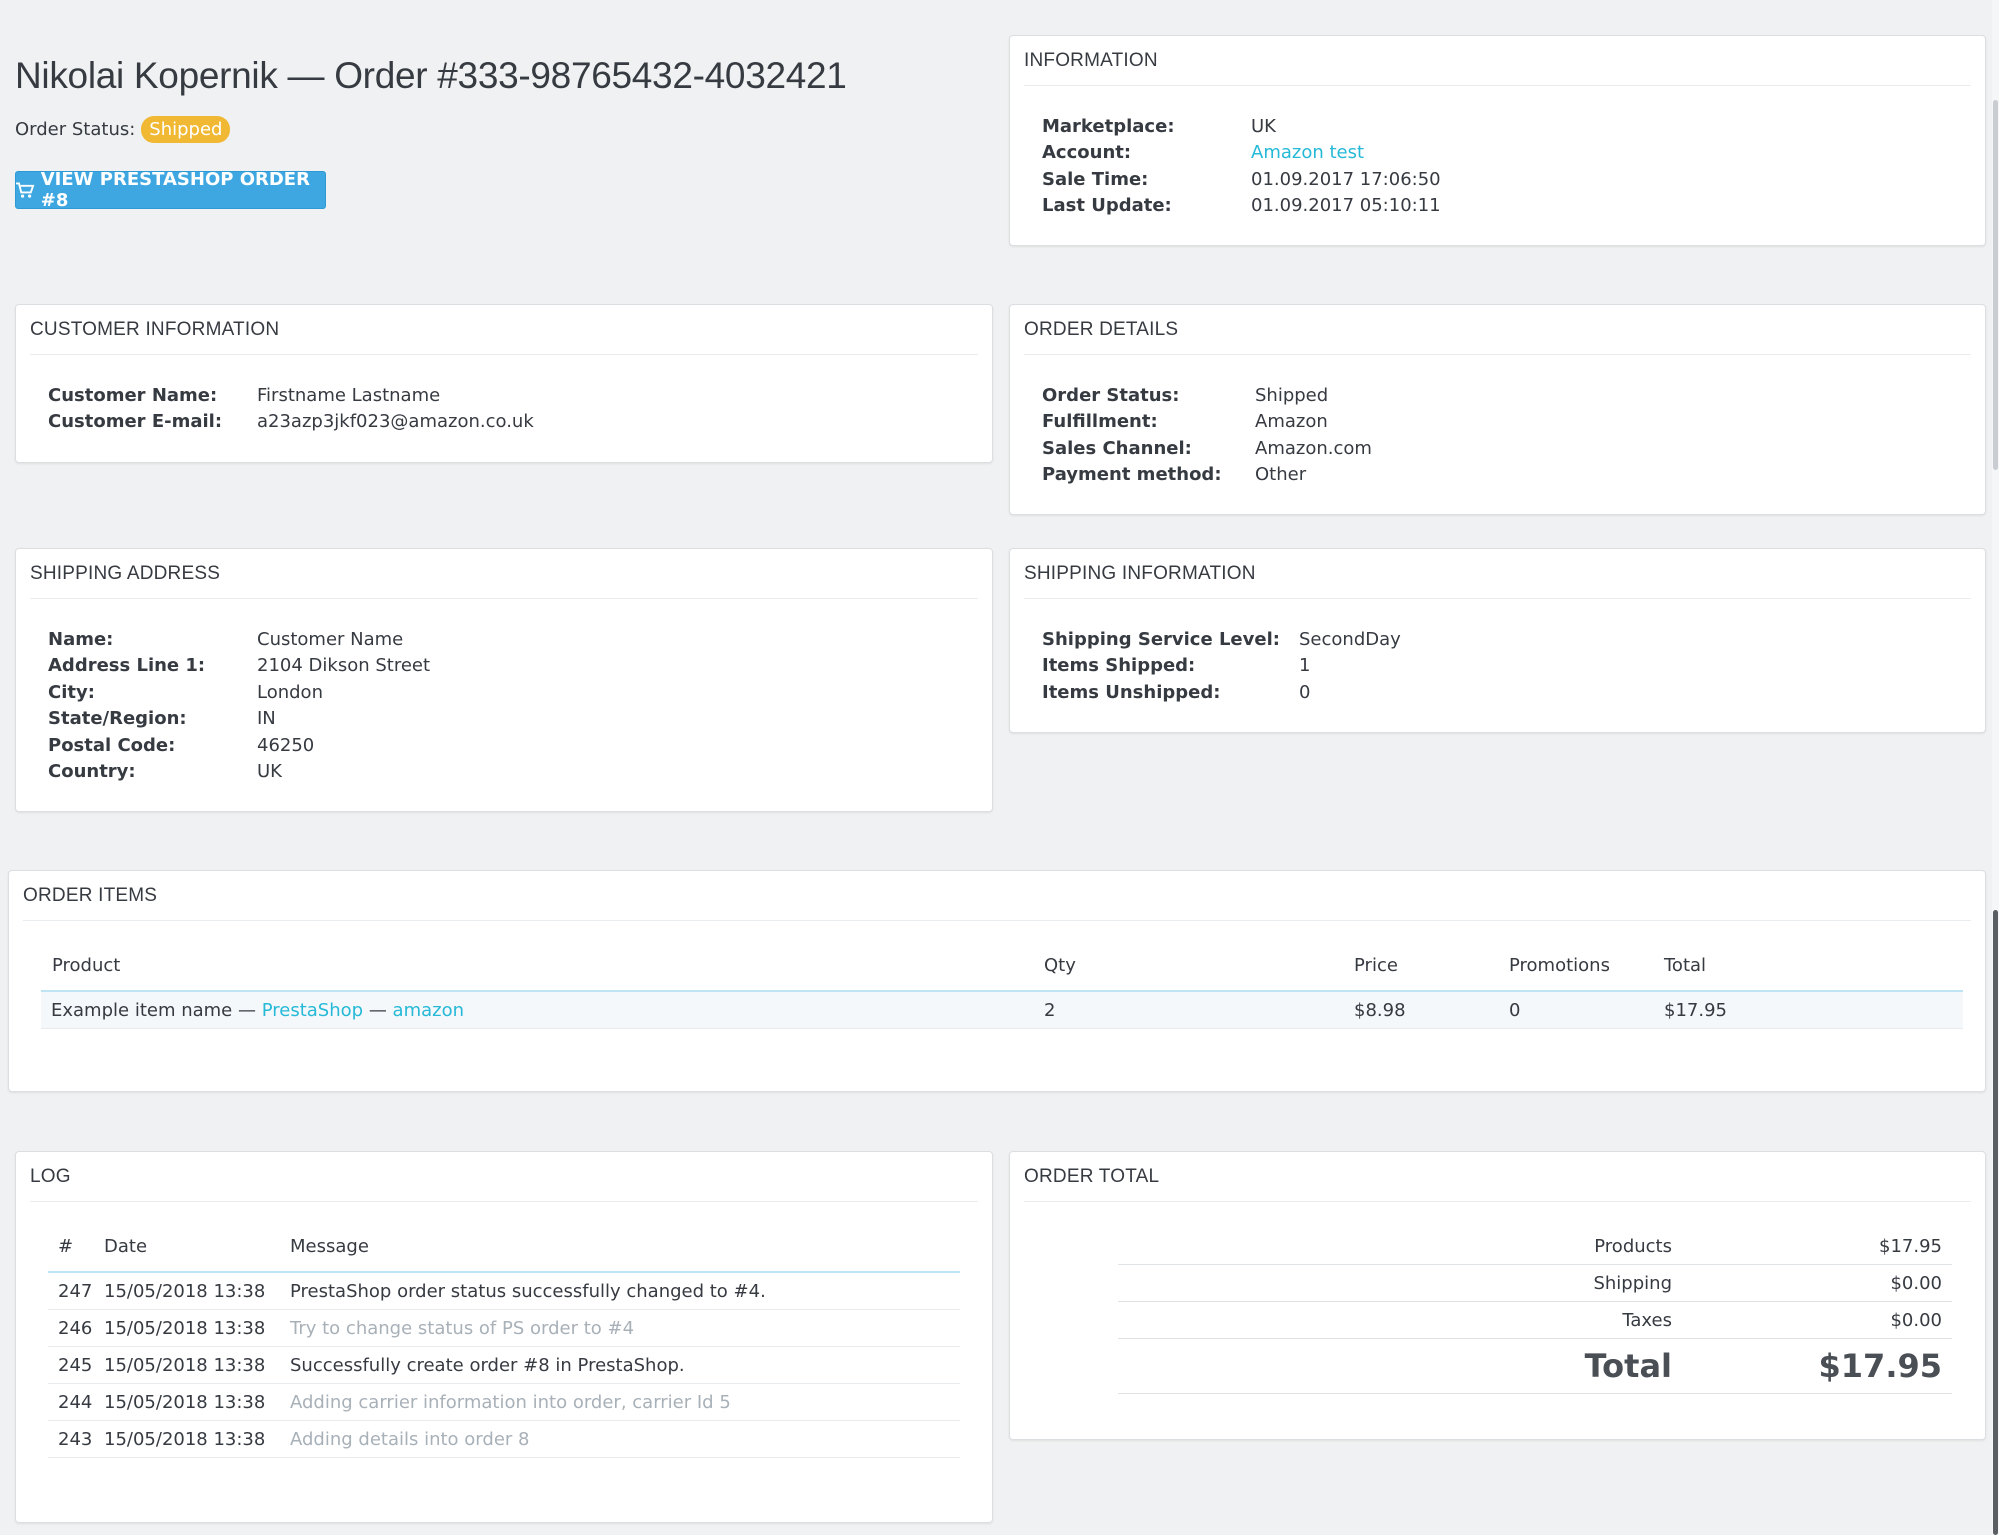  I want to click on order-items-heading: ORDER ITEMS, so click(997, 896).